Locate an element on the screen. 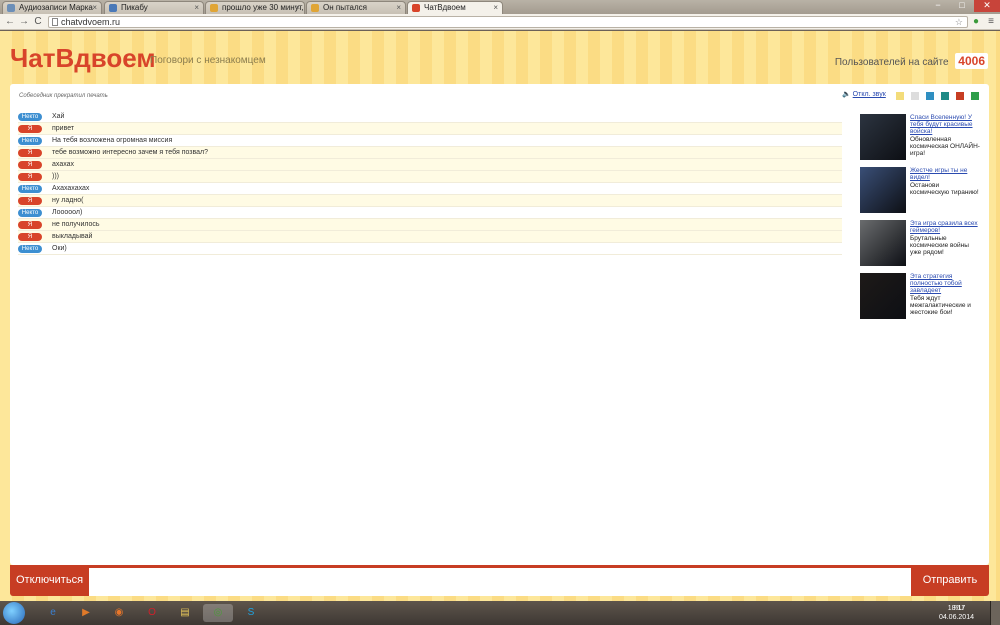 Image resolution: width=1000 pixels, height=625 pixels. ad-title-link: Эта стратегия полностью тобой завладеет is located at coordinates (945, 283).